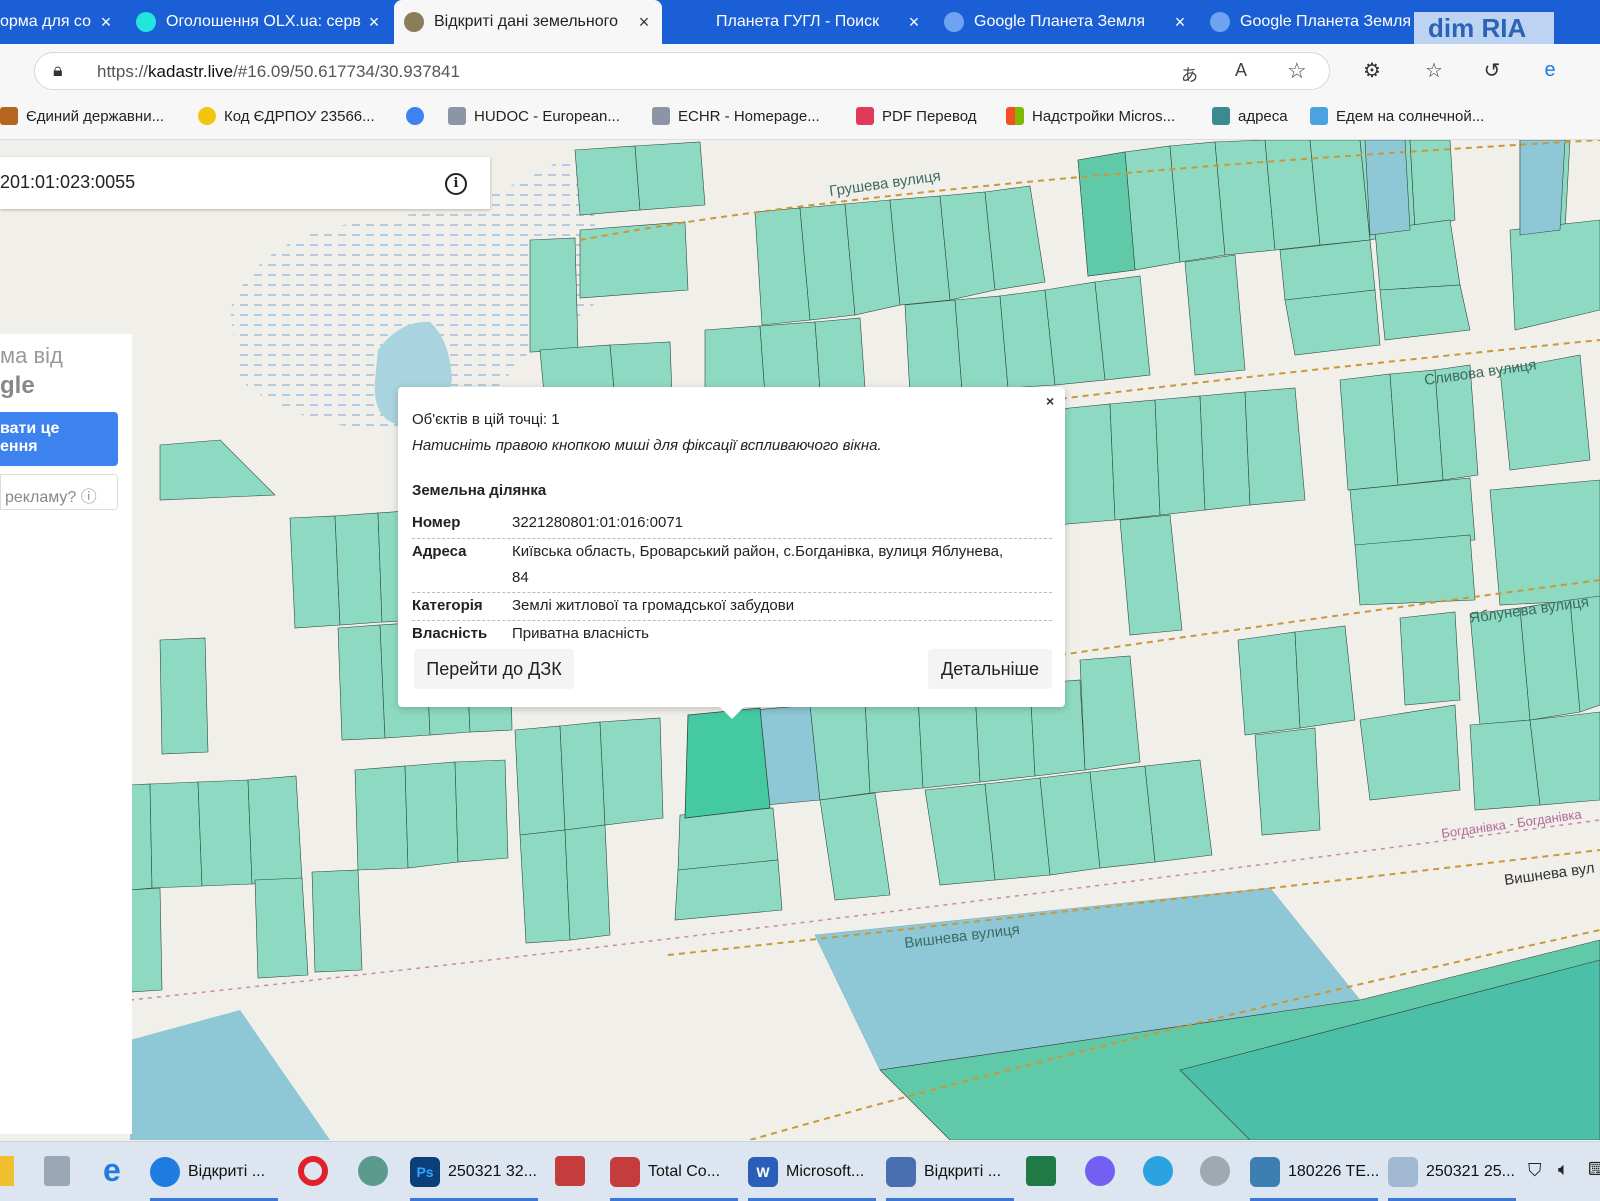 This screenshot has height=1201, width=1600. I want to click on bookmark-5: PDF Перевод, so click(916, 116).